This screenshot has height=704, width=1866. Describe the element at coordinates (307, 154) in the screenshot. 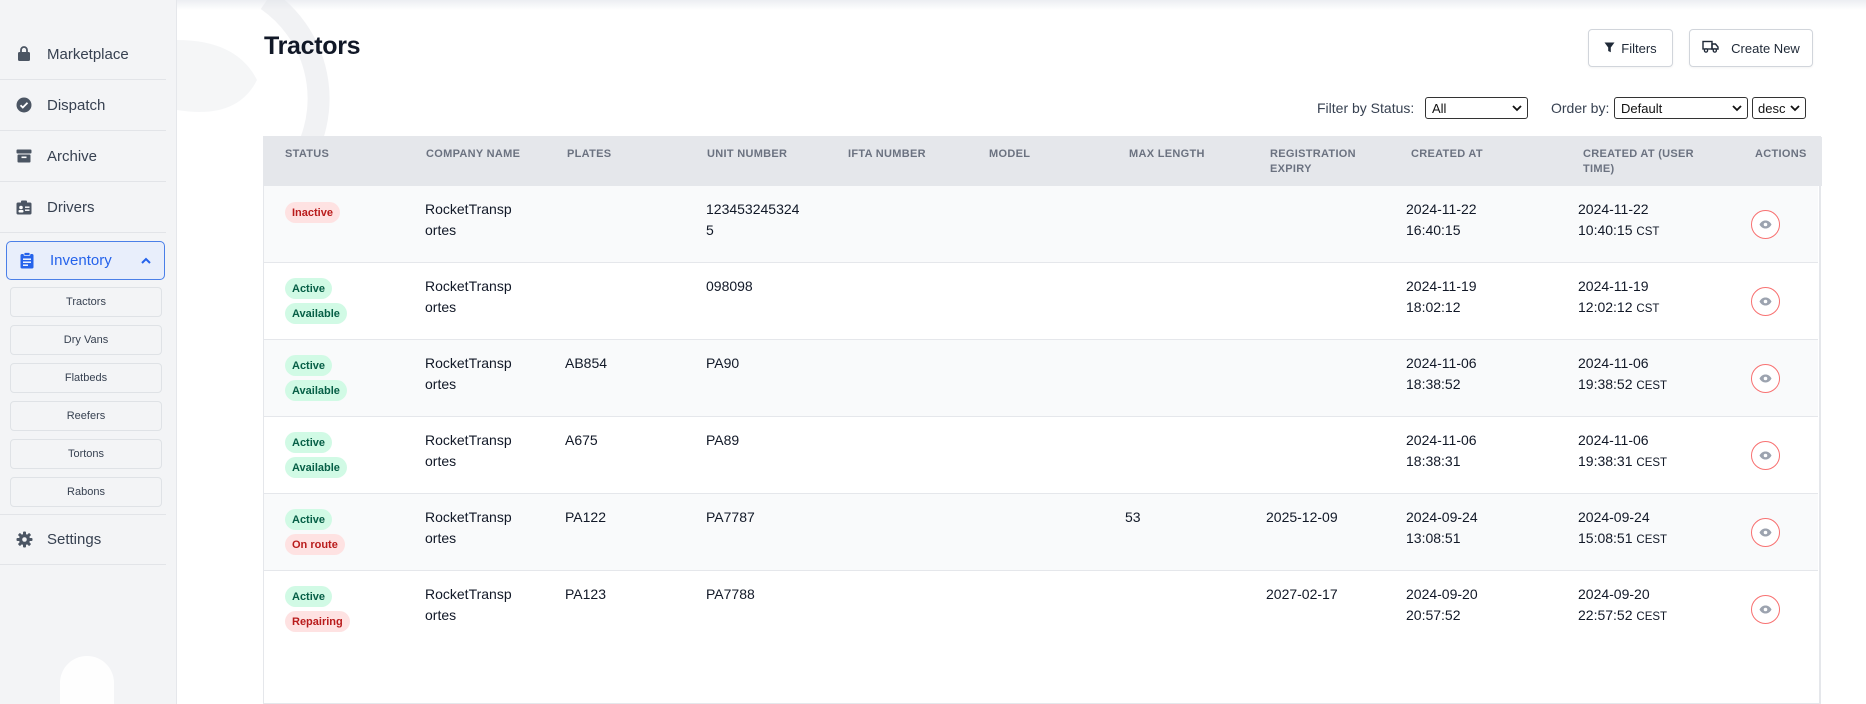

I see `column-header-status: STATUS` at that location.